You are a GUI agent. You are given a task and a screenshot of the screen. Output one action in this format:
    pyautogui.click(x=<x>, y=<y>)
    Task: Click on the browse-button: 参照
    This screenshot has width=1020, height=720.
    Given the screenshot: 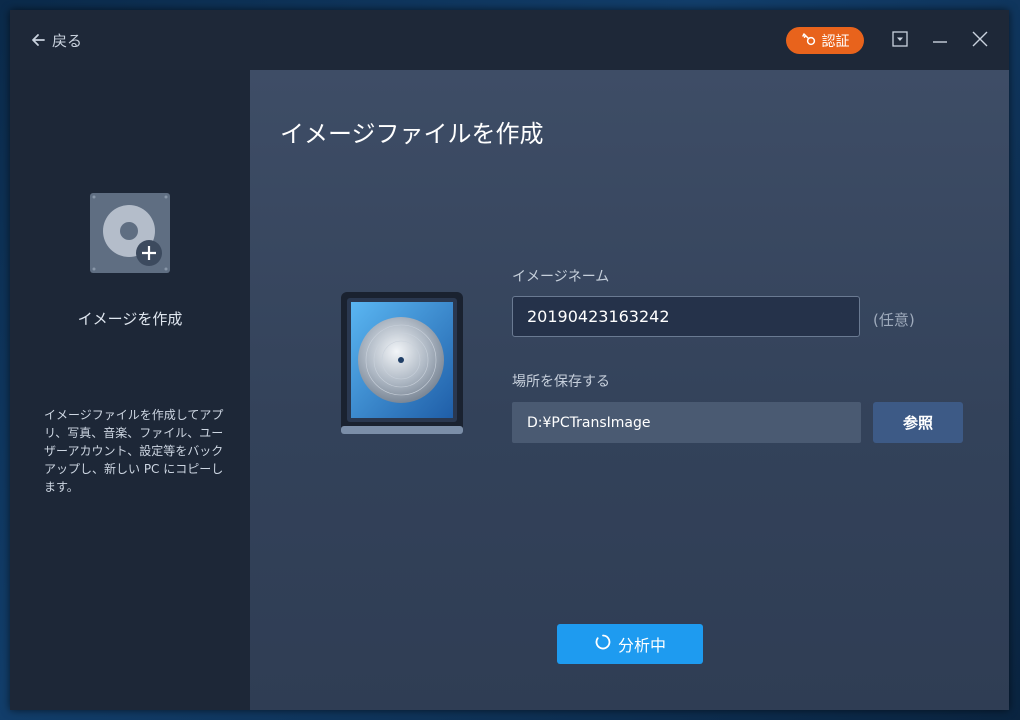 What is the action you would take?
    pyautogui.click(x=918, y=422)
    